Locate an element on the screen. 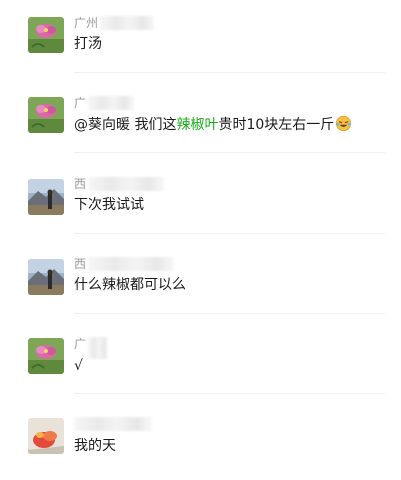  fruit-avatar-image is located at coordinates (46, 436).